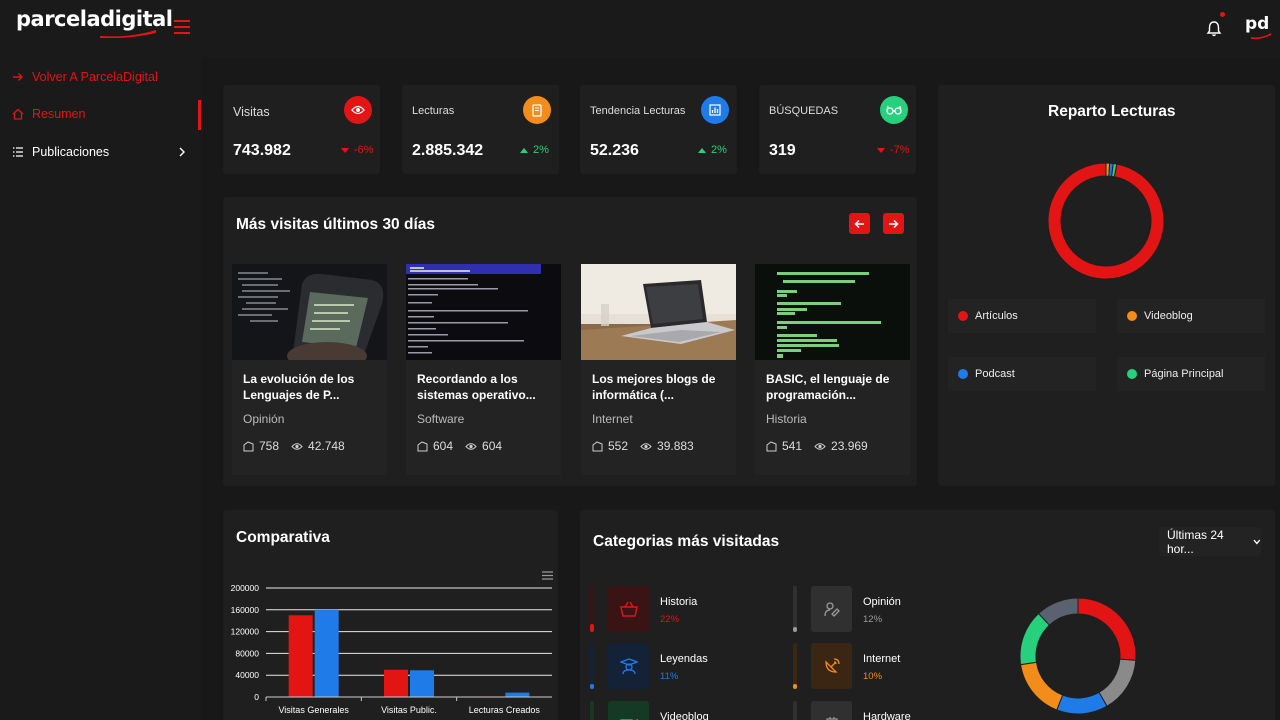  What do you see at coordinates (537, 110) in the screenshot?
I see `tablet-icon` at bounding box center [537, 110].